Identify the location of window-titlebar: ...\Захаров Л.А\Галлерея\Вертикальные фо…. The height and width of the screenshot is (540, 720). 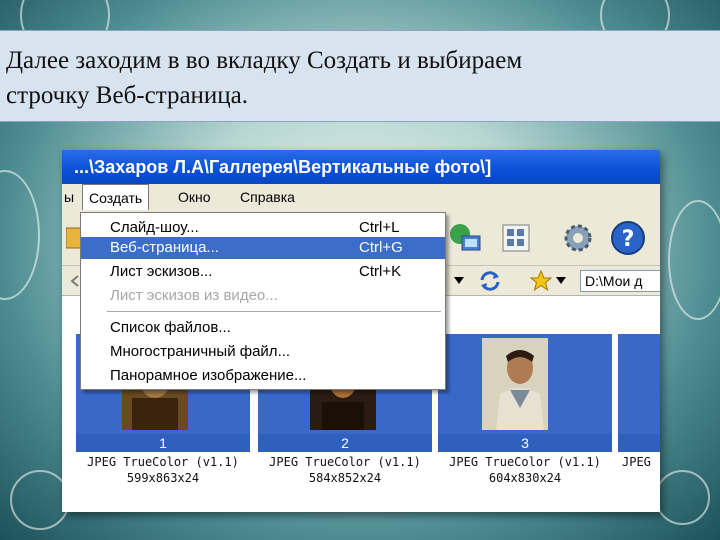
(361, 167).